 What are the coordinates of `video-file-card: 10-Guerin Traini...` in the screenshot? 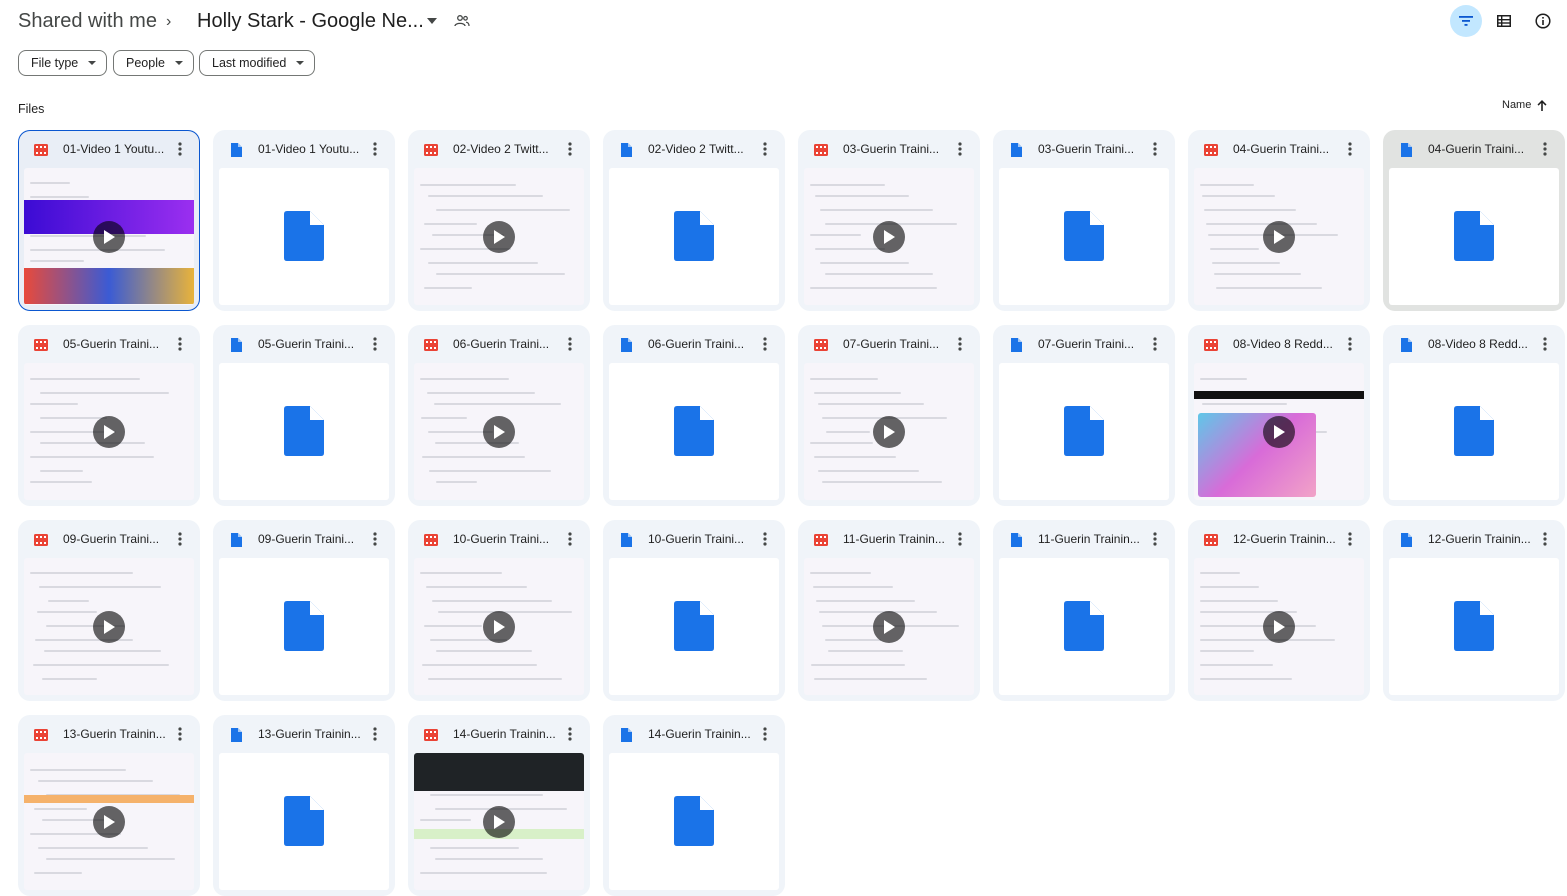 It's located at (499, 610).